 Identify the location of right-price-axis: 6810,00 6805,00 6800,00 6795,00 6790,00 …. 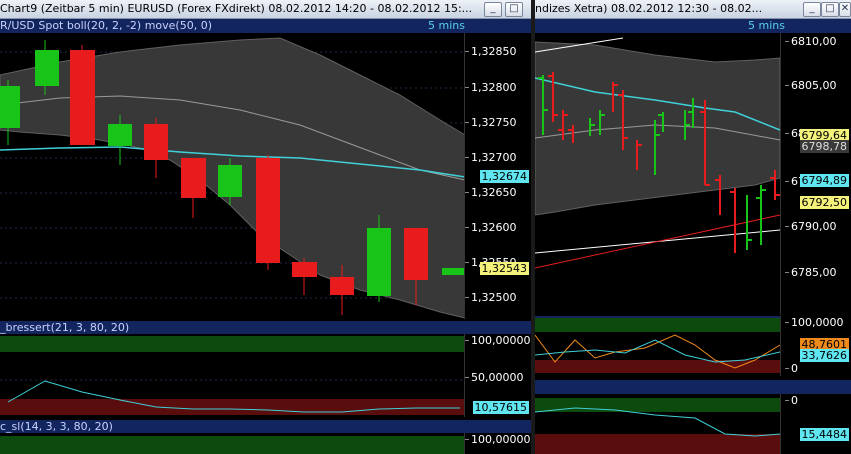
(815, 174).